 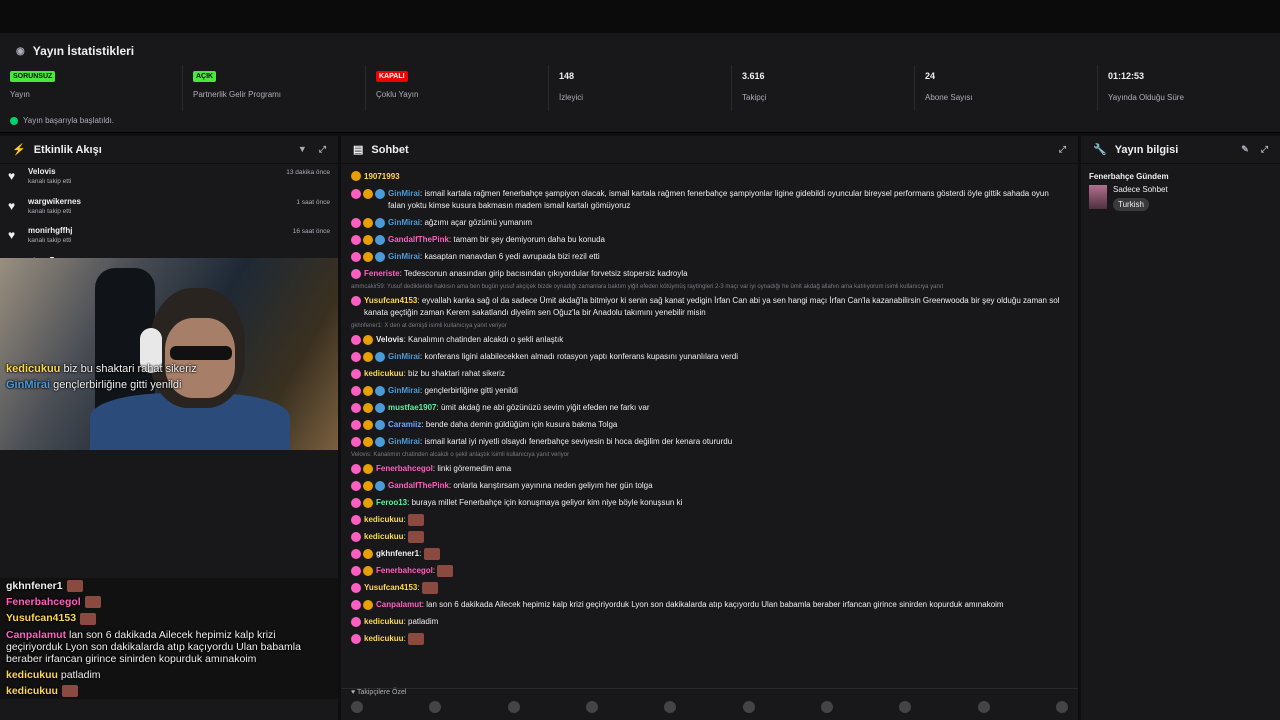 What do you see at coordinates (709, 622) in the screenshot?
I see `chat-message: kedicukuu: patladim` at bounding box center [709, 622].